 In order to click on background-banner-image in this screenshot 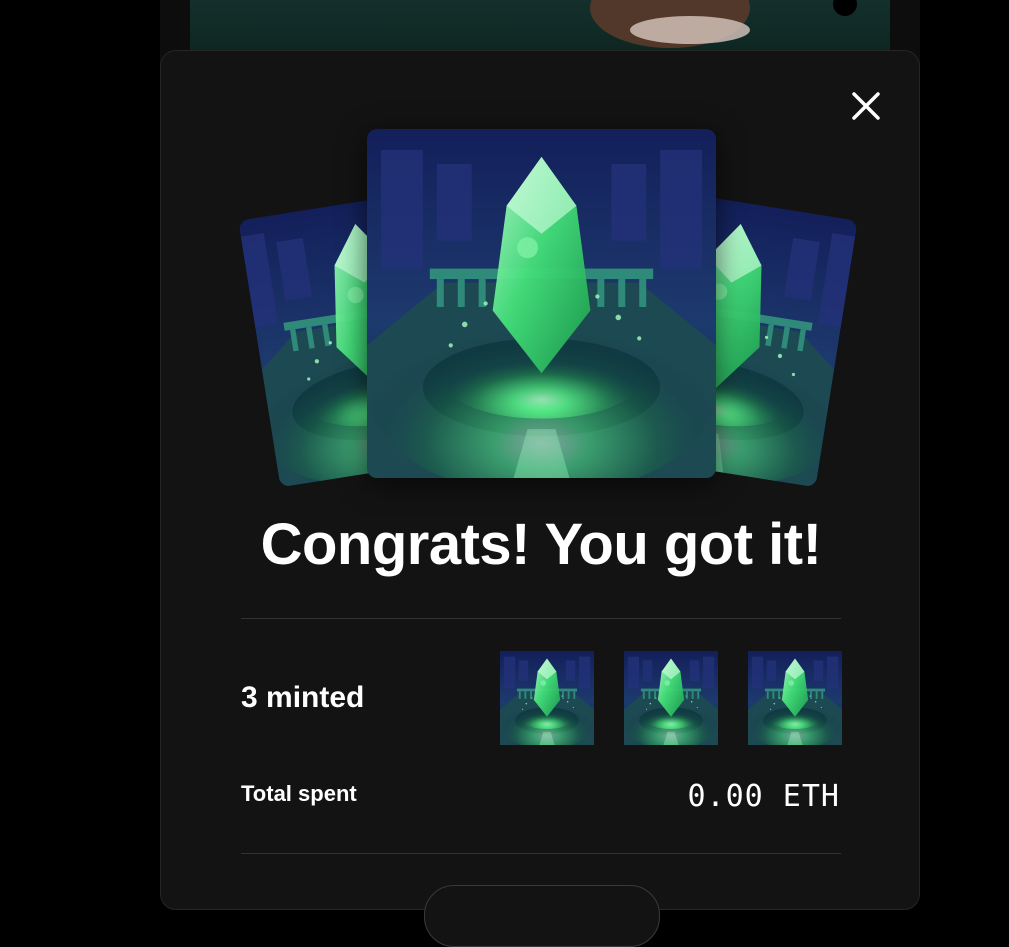, I will do `click(540, 26)`.